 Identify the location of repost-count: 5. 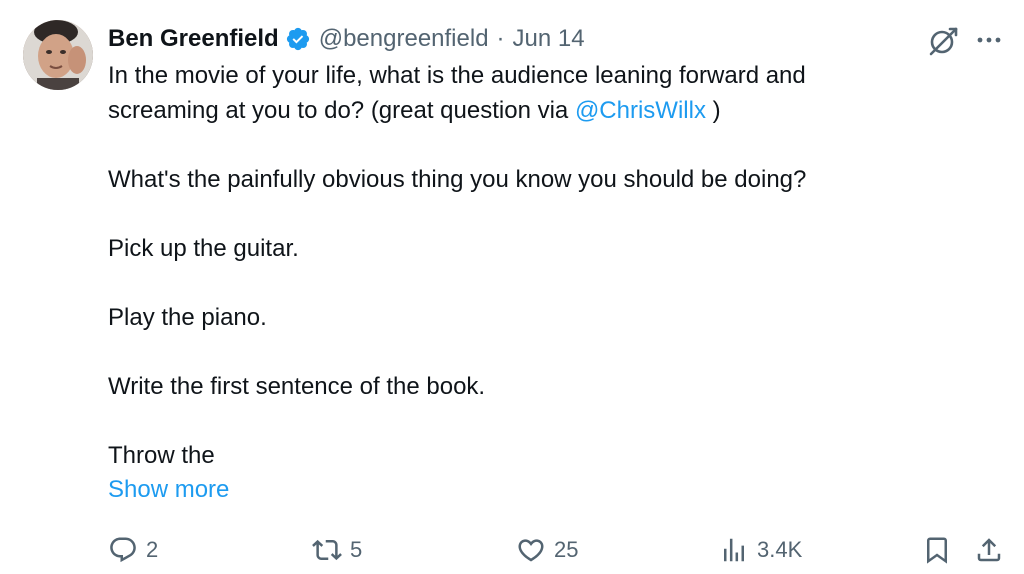
(356, 549).